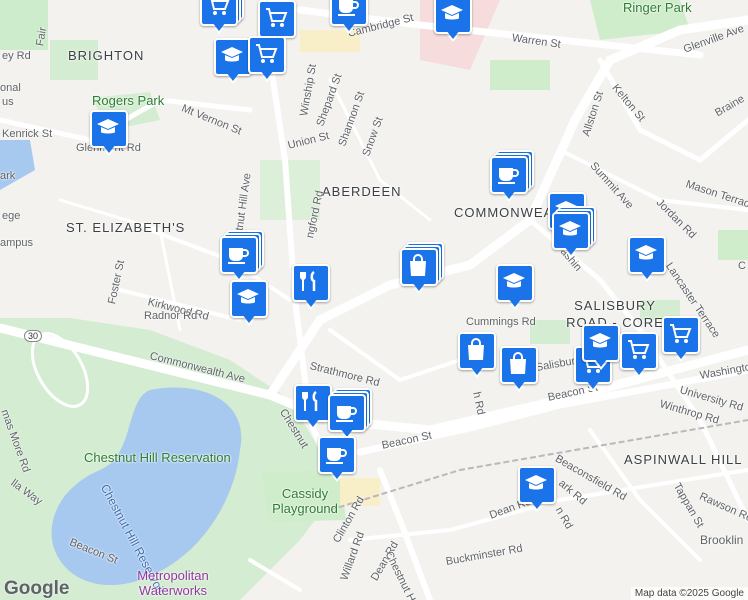 This screenshot has width=748, height=600. Describe the element at coordinates (10, 88) in the screenshot. I see `street-label: onal` at that location.